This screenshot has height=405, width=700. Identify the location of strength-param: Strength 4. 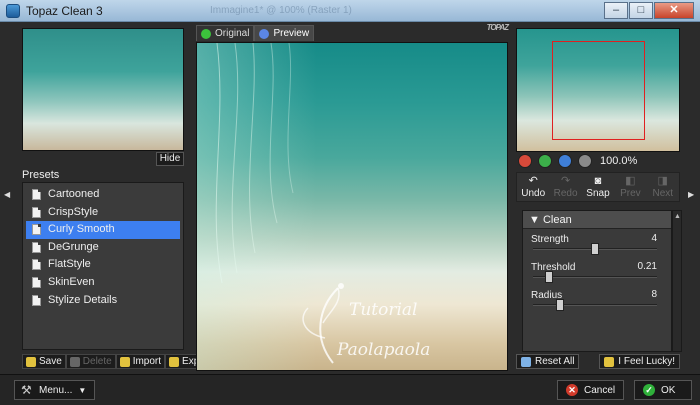
(597, 243).